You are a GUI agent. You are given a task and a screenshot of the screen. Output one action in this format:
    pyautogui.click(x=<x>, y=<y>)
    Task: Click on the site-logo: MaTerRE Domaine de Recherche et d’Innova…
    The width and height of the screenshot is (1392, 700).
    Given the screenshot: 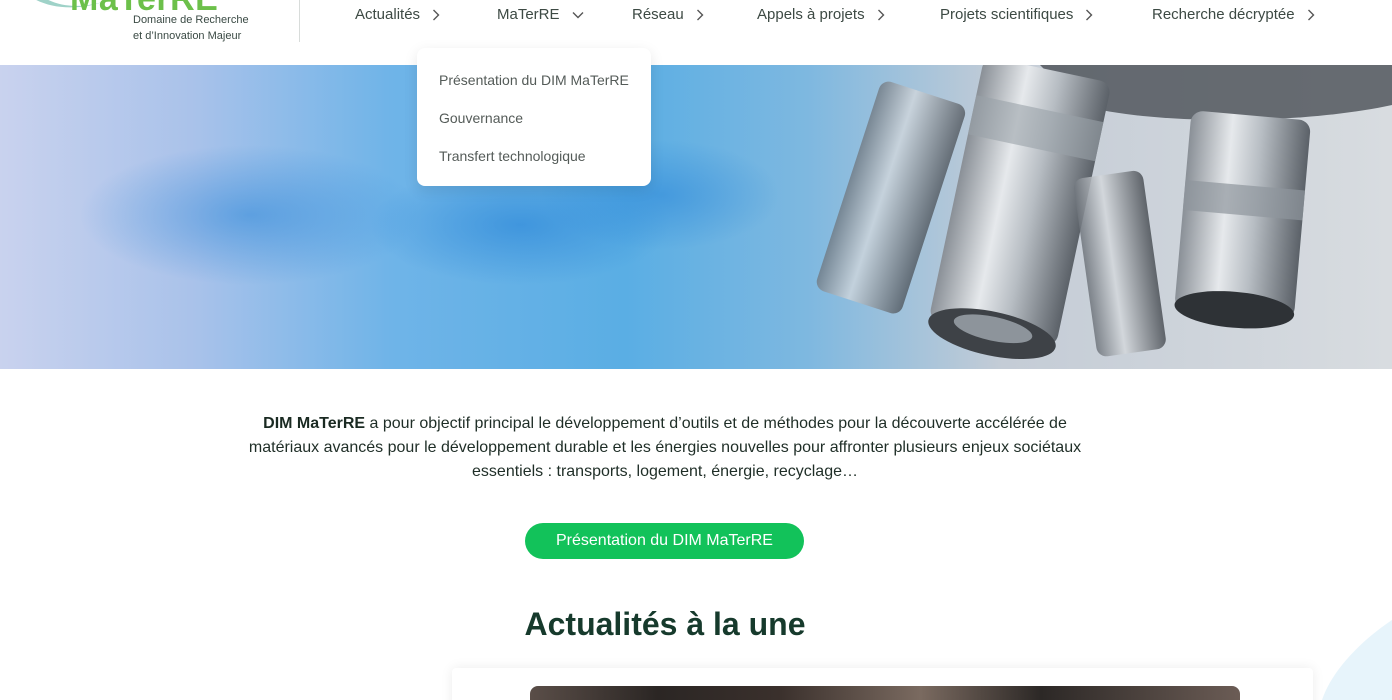 What is the action you would take?
    pyautogui.click(x=150, y=32)
    